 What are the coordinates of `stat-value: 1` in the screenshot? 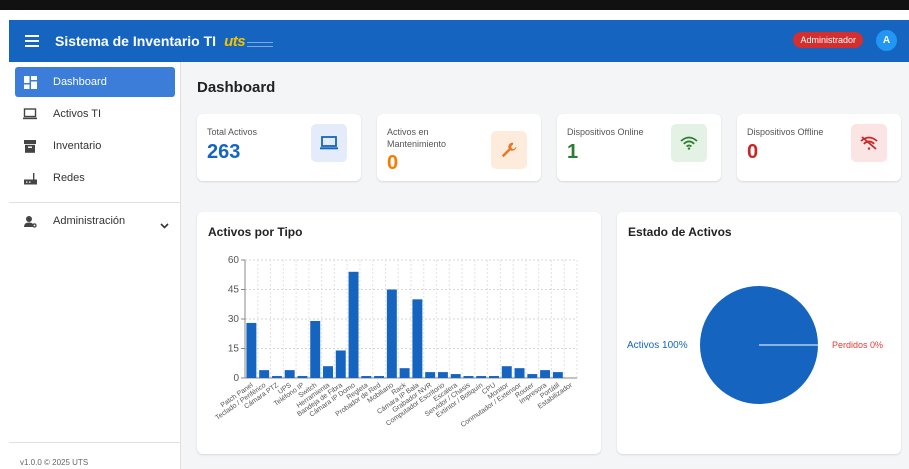 It's located at (573, 152).